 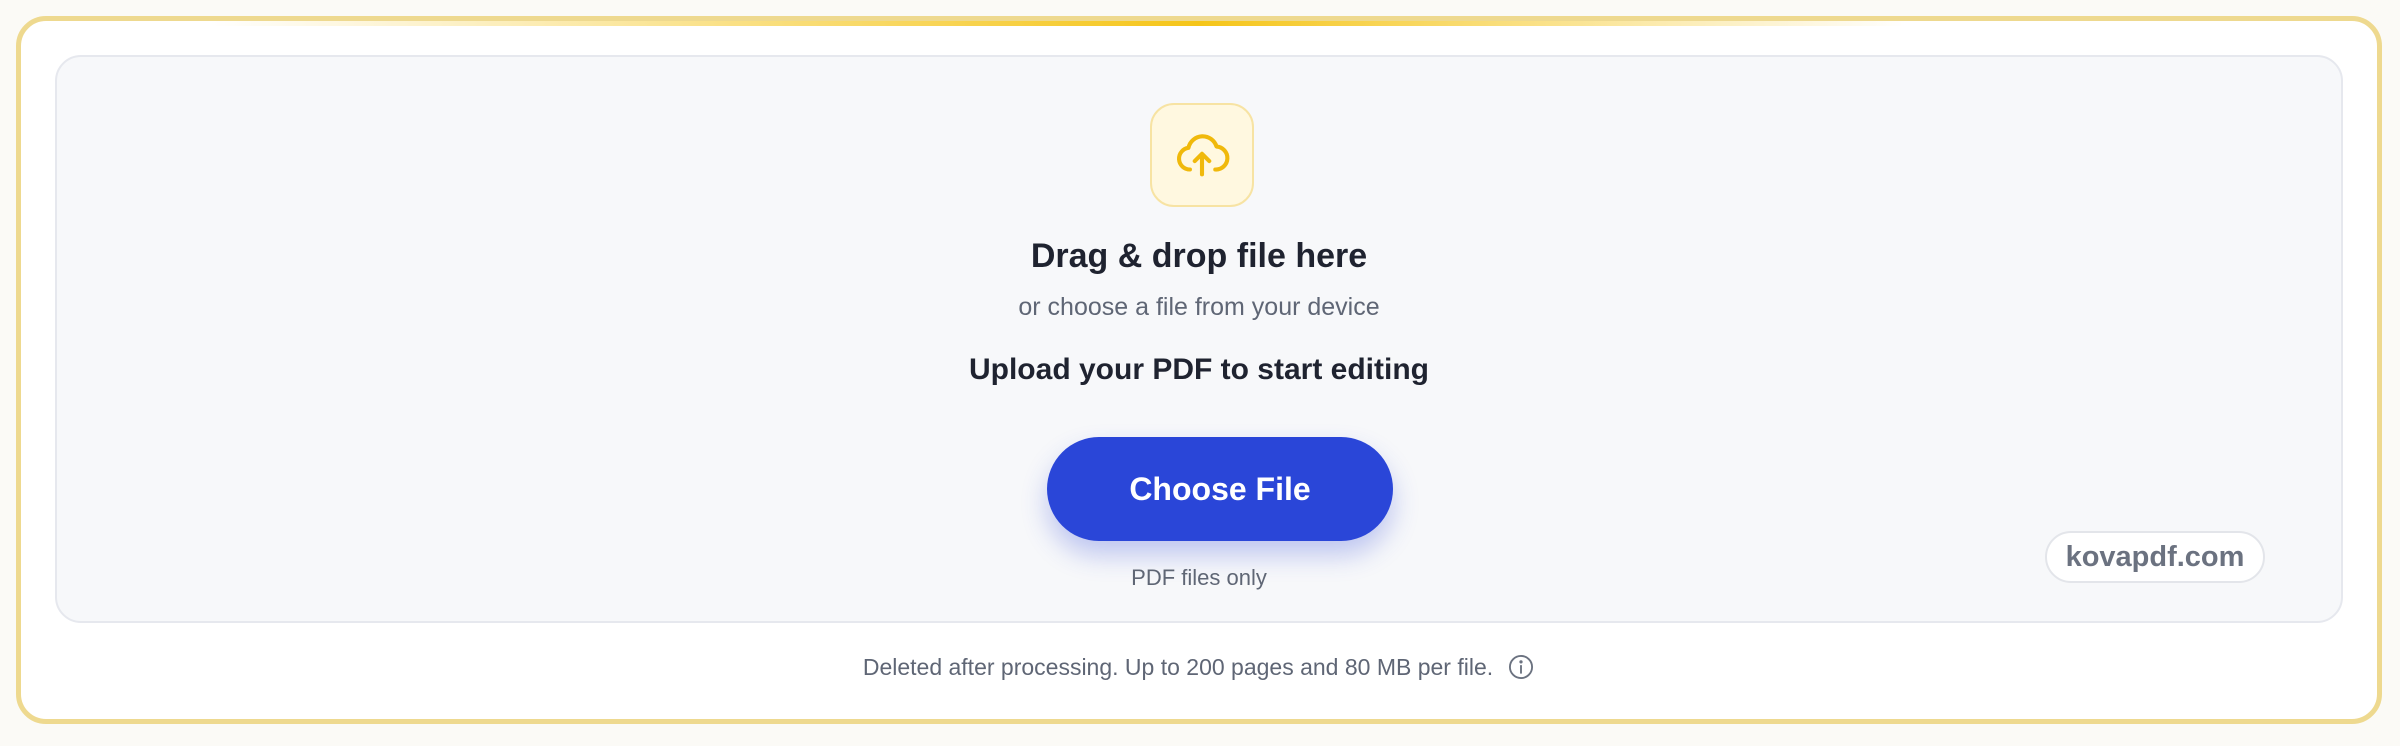 What do you see at coordinates (1199, 23) in the screenshot?
I see `top-accent-bar` at bounding box center [1199, 23].